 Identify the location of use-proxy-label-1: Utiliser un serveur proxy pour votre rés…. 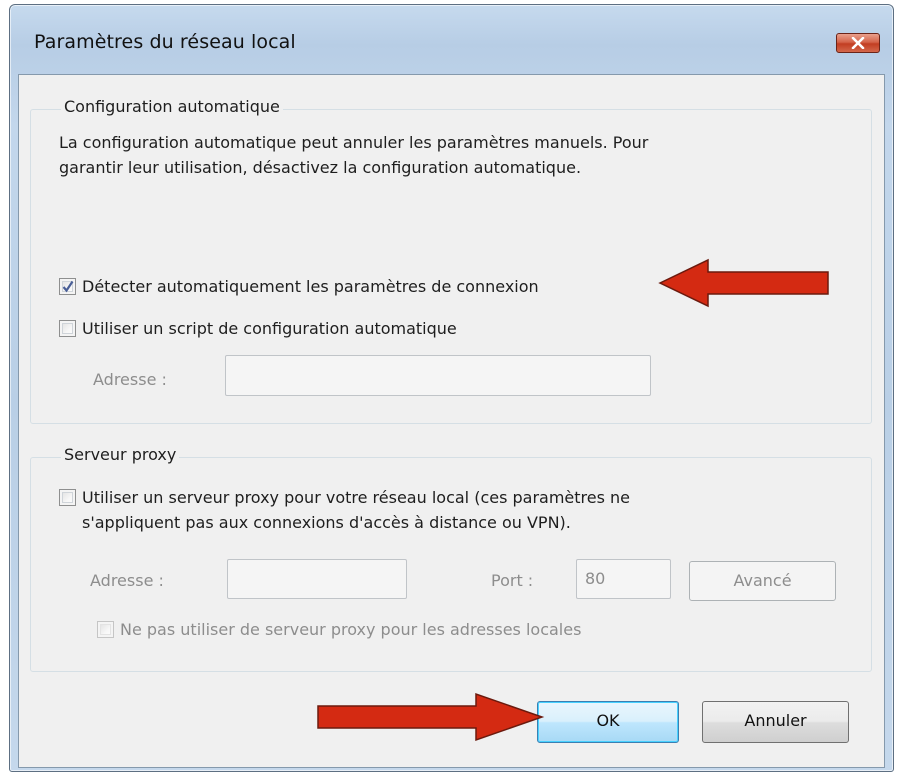
(356, 498).